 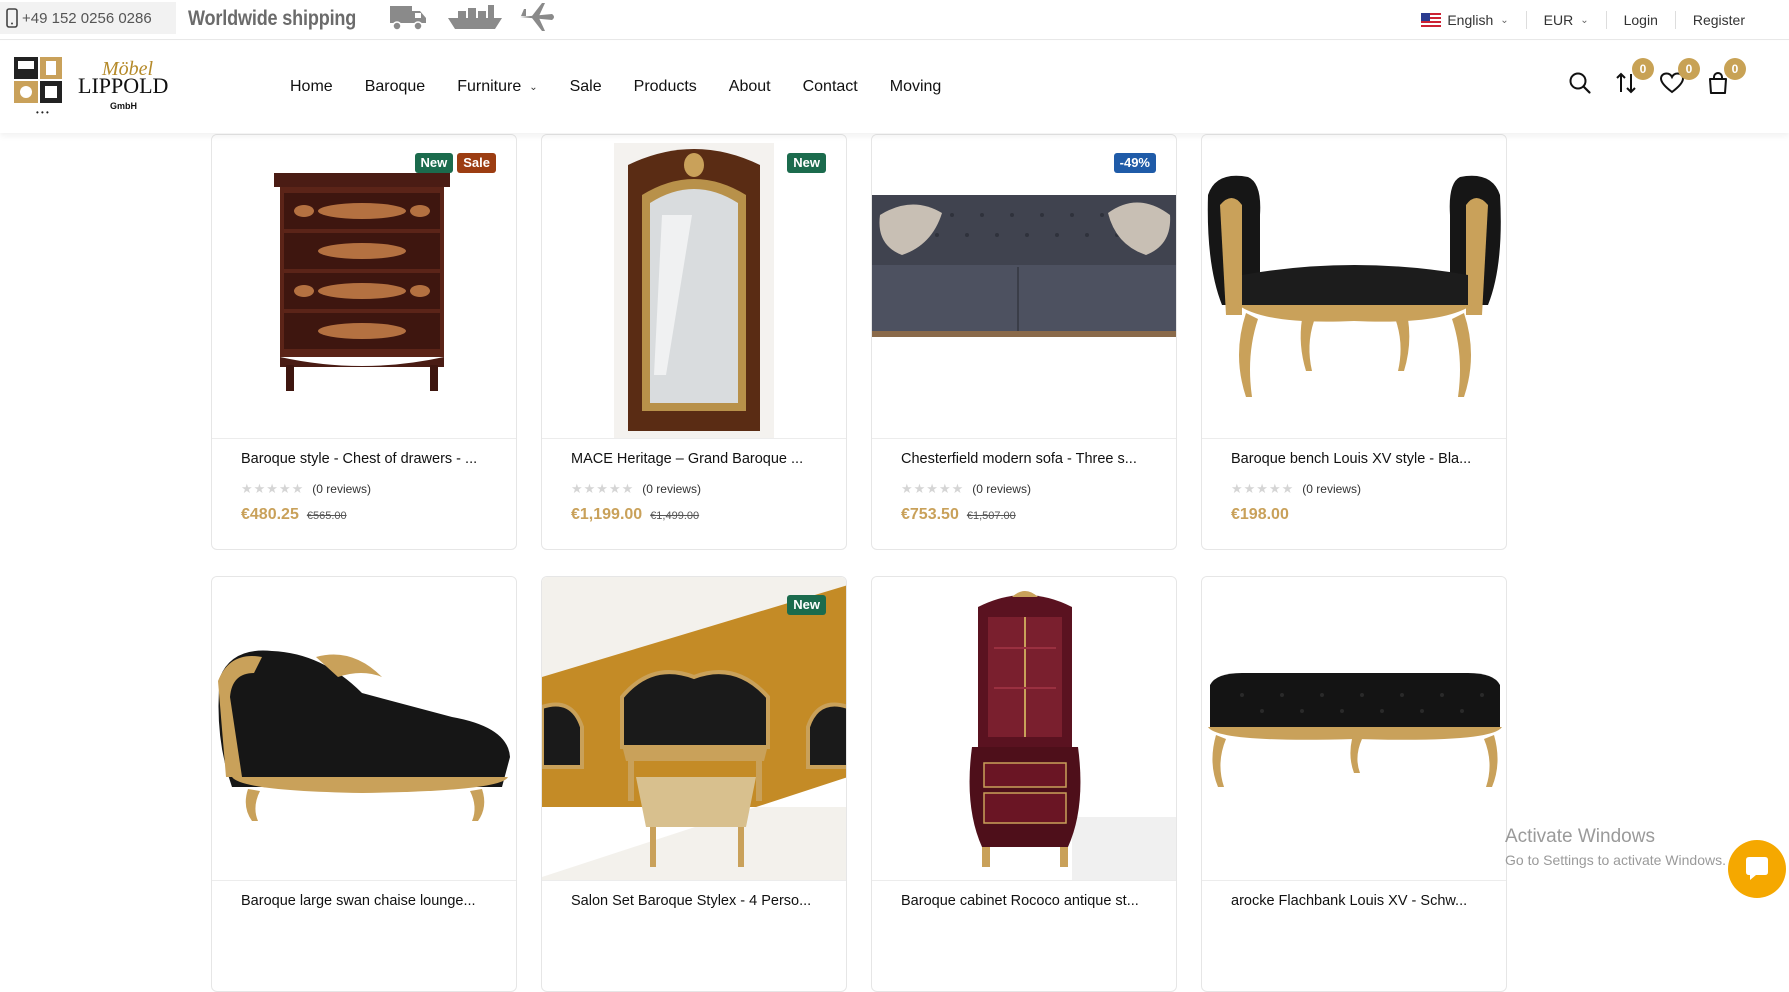 I want to click on shipping-info: Worldwide shipping, so click(x=372, y=19).